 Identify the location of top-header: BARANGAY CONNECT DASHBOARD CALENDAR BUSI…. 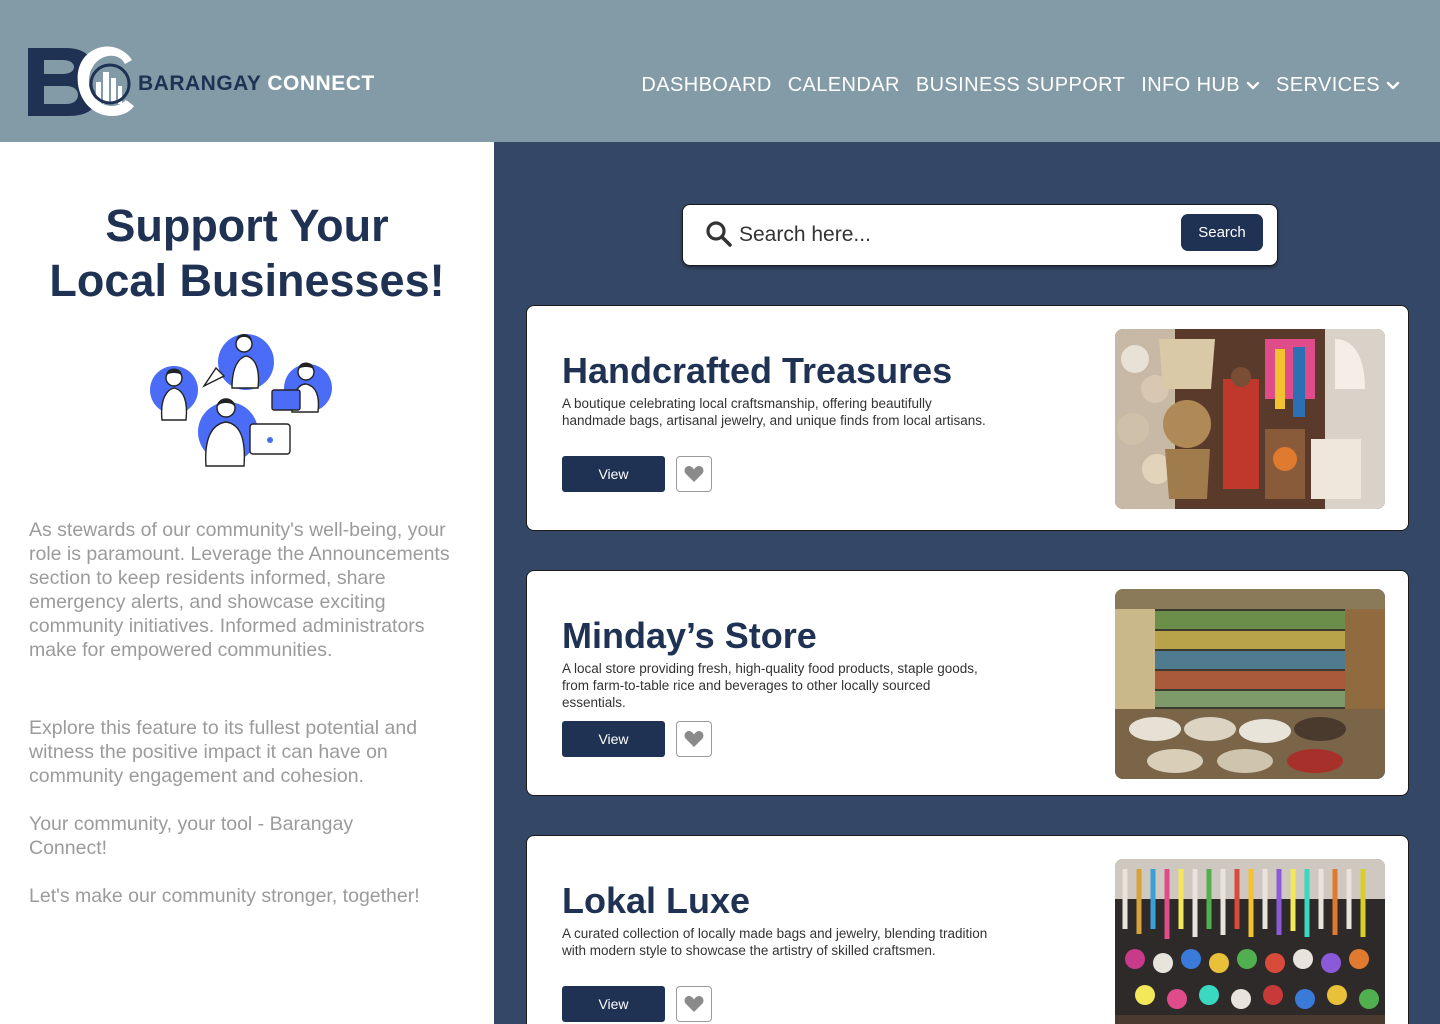
(720, 71).